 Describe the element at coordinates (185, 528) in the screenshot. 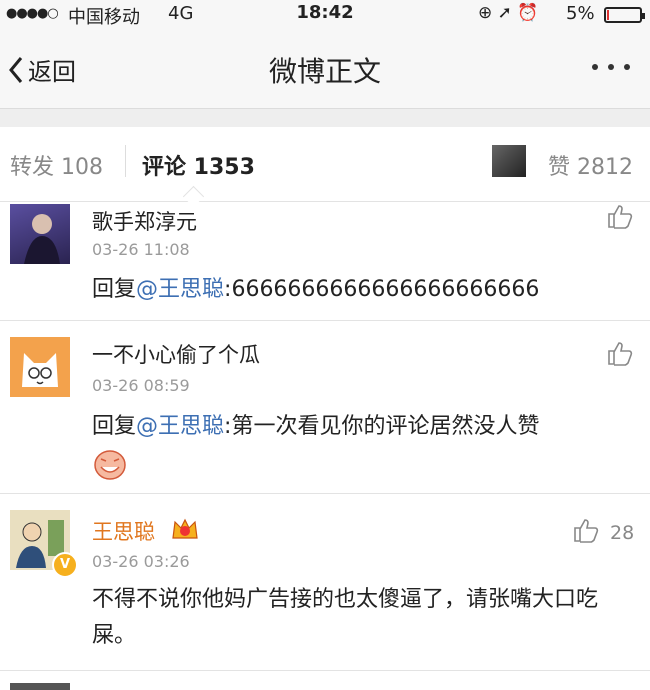

I see `vip-crown-icon` at that location.